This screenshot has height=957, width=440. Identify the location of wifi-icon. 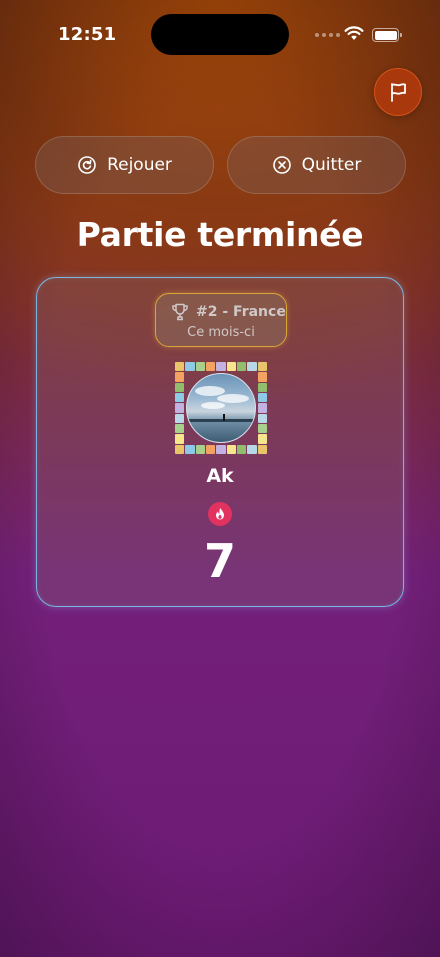
(354, 33).